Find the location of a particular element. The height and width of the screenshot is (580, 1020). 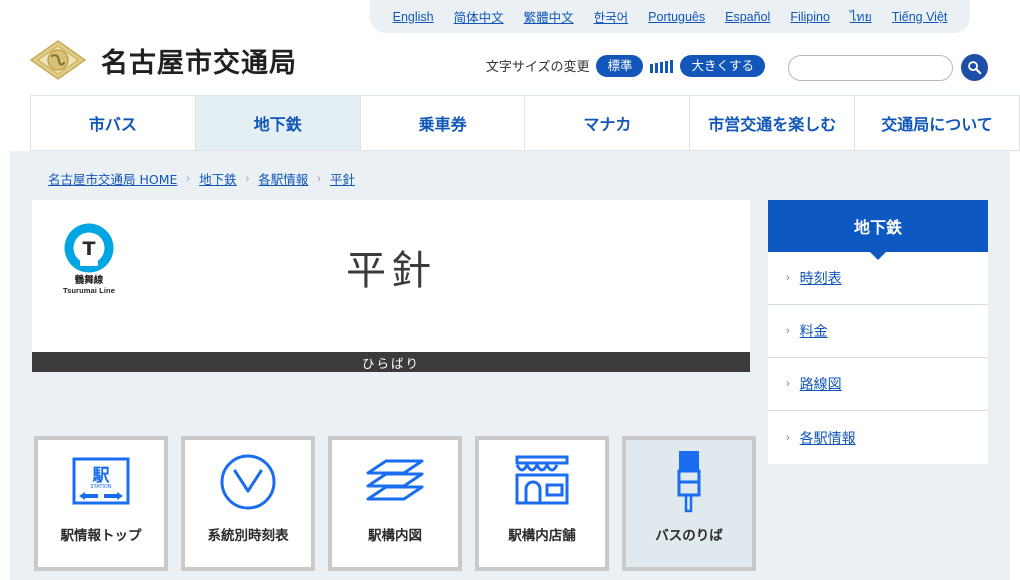

sidebar-menu: › 時刻表 › 料金 › 路線図 › 各駅情報 is located at coordinates (878, 358).